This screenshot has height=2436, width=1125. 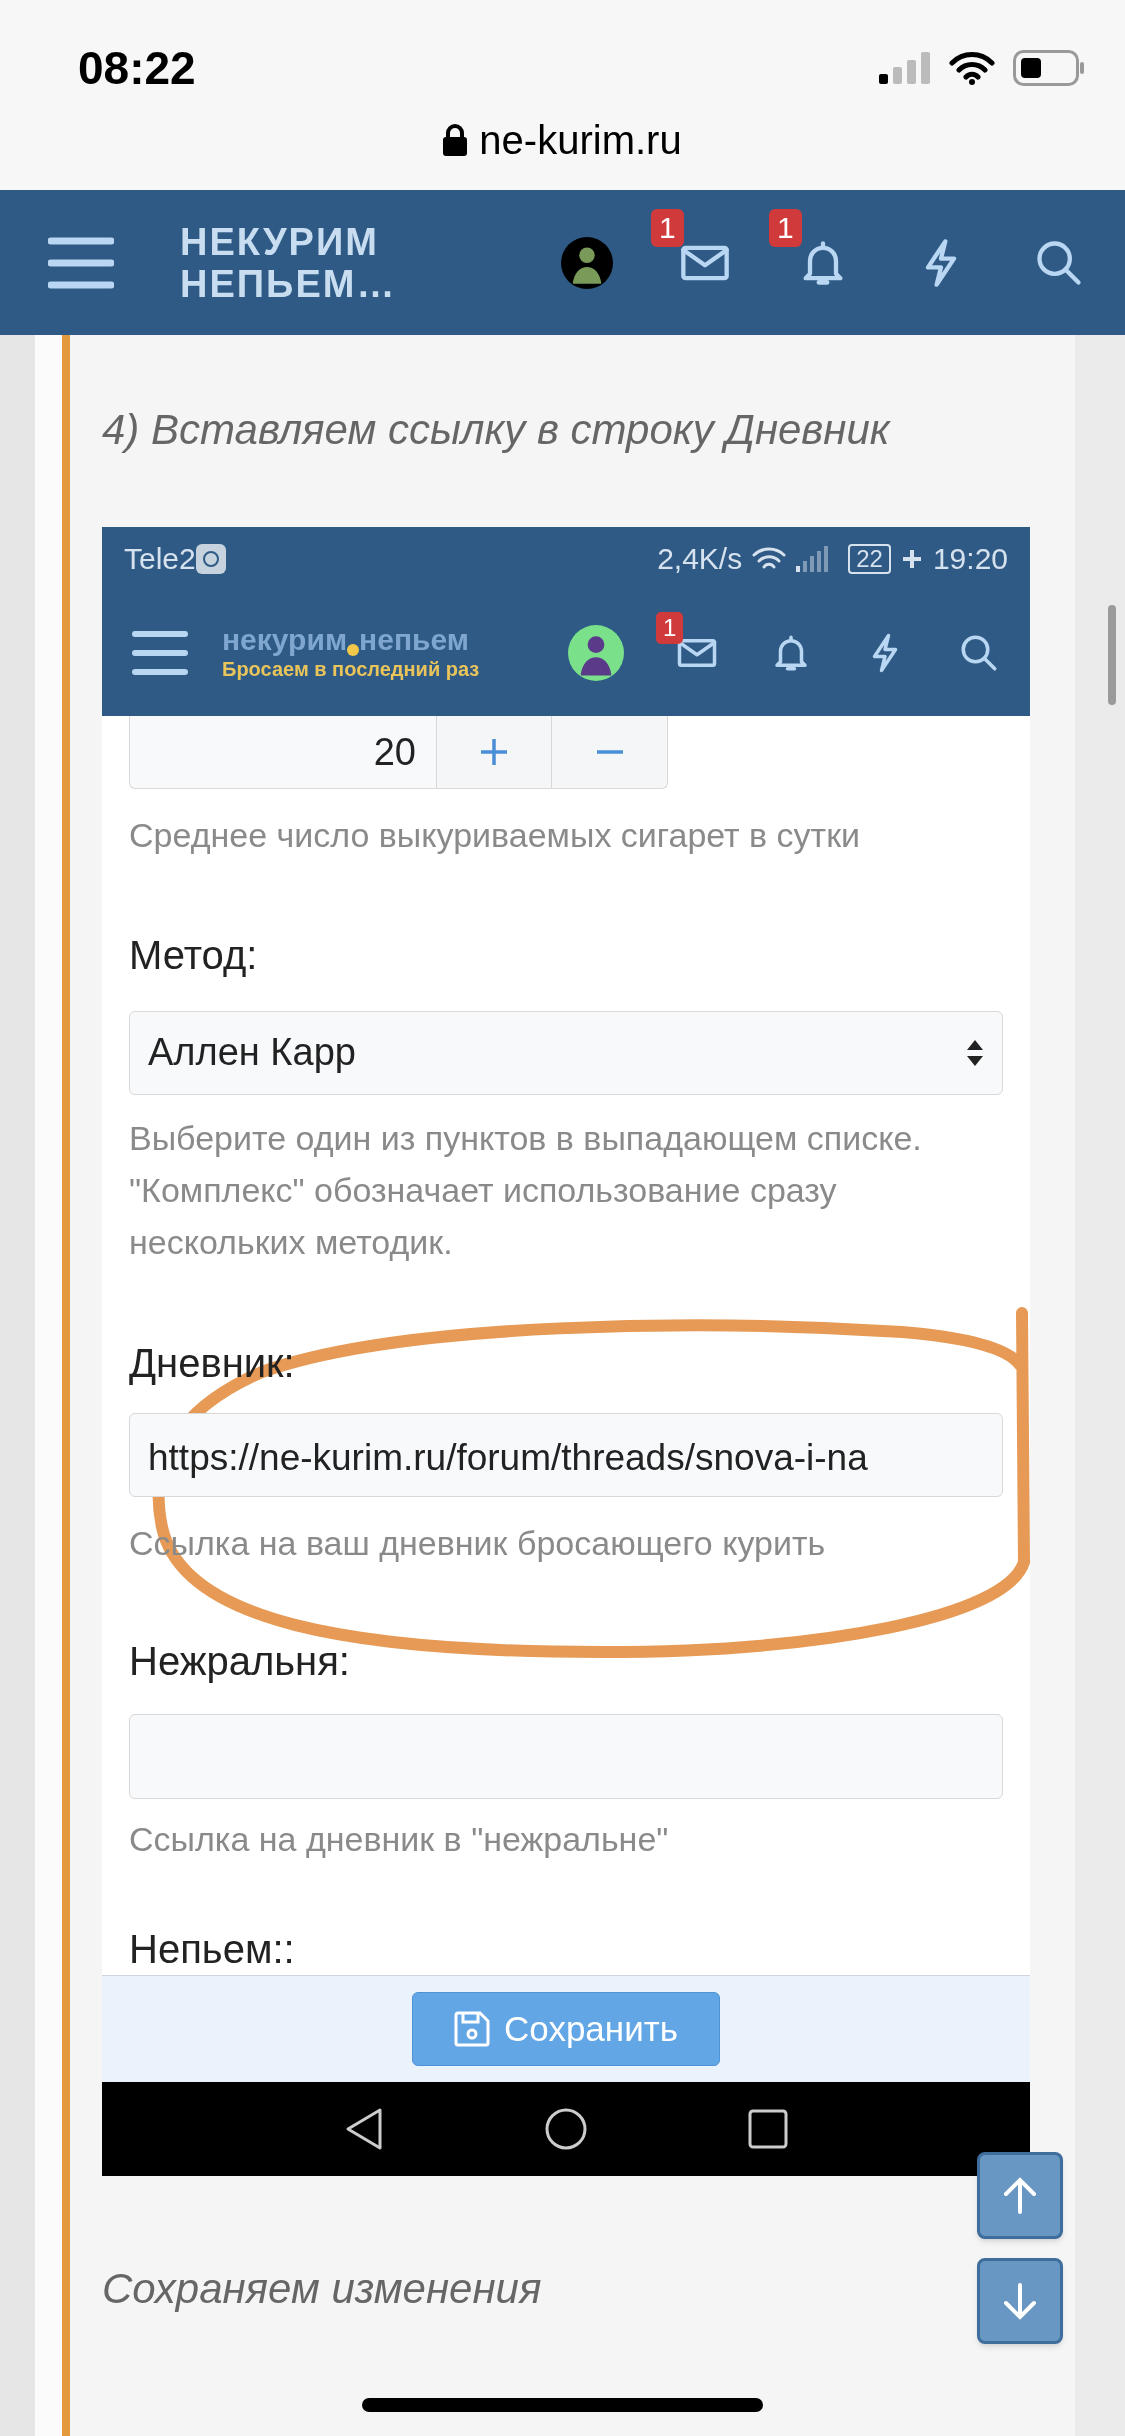 I want to click on carrier-name: Tele2, so click(x=160, y=559).